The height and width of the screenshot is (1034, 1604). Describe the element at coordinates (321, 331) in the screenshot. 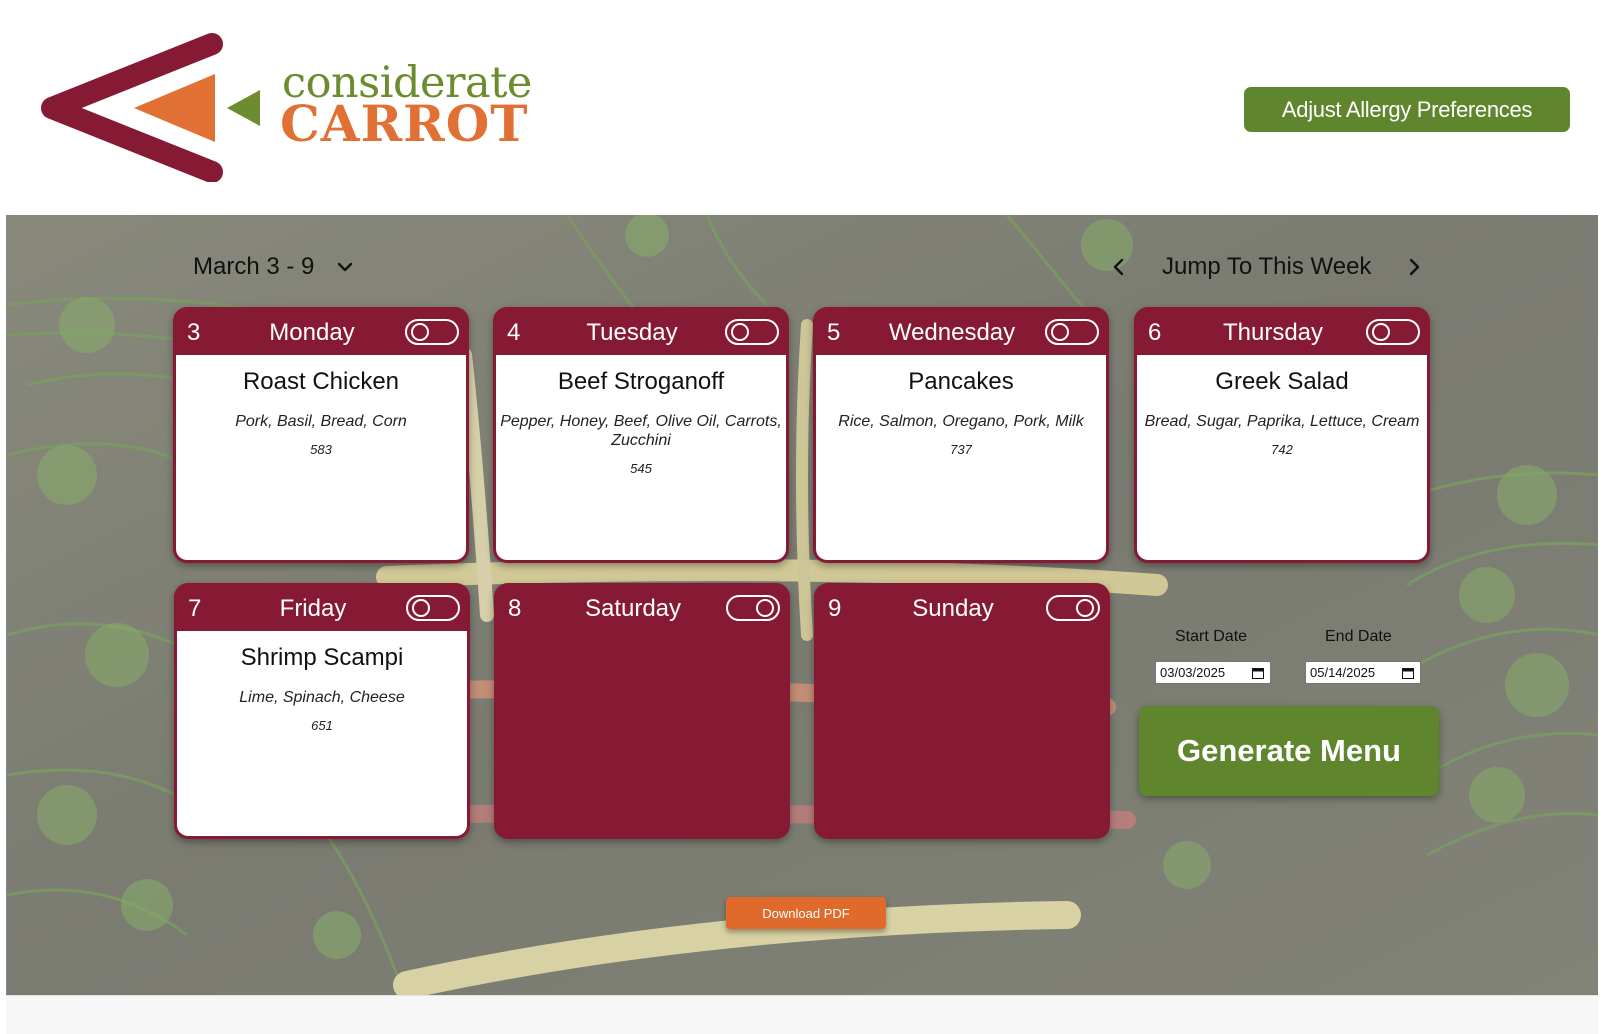

I see `day-card-header: 3 Monday` at that location.